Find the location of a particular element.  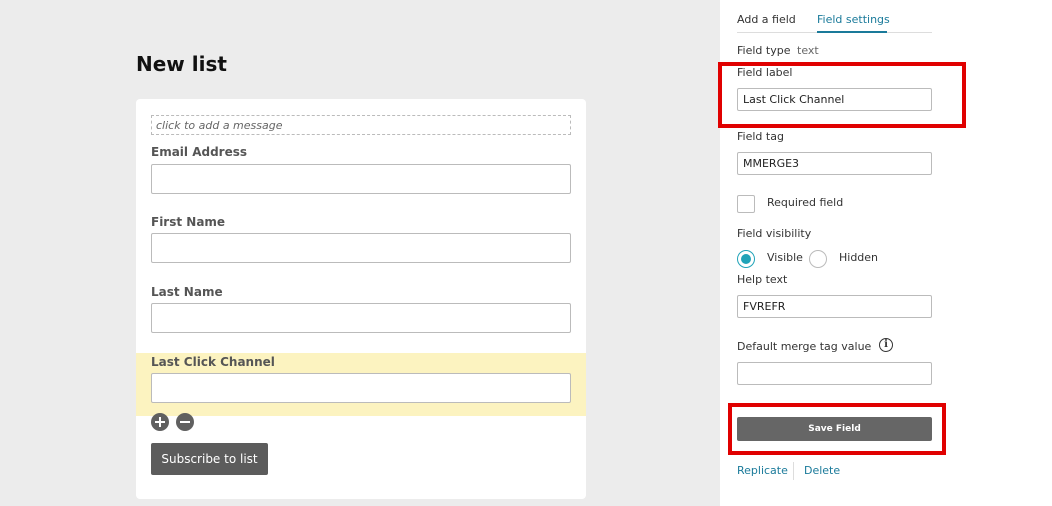

tab-add-field: Add a field is located at coordinates (766, 19).